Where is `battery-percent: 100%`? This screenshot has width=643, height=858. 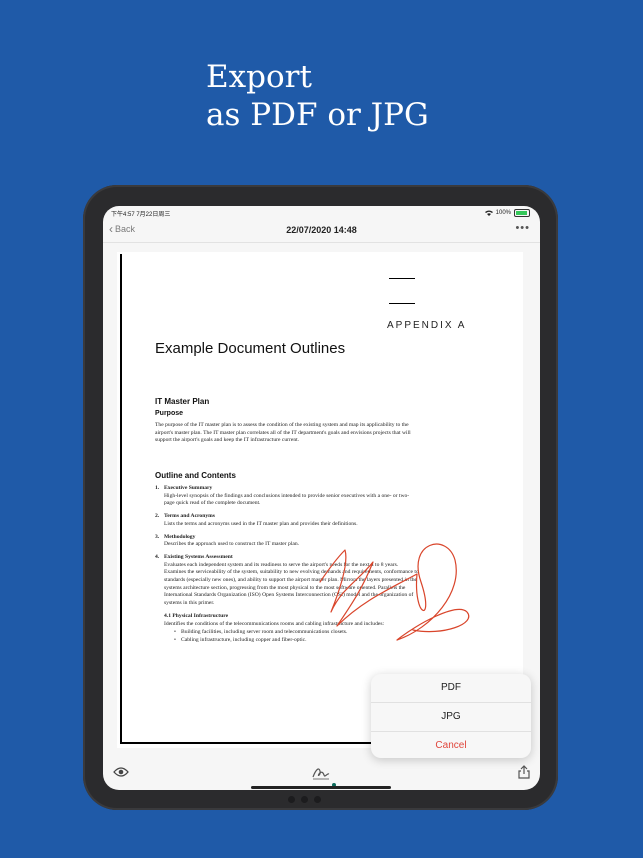 battery-percent: 100% is located at coordinates (503, 213).